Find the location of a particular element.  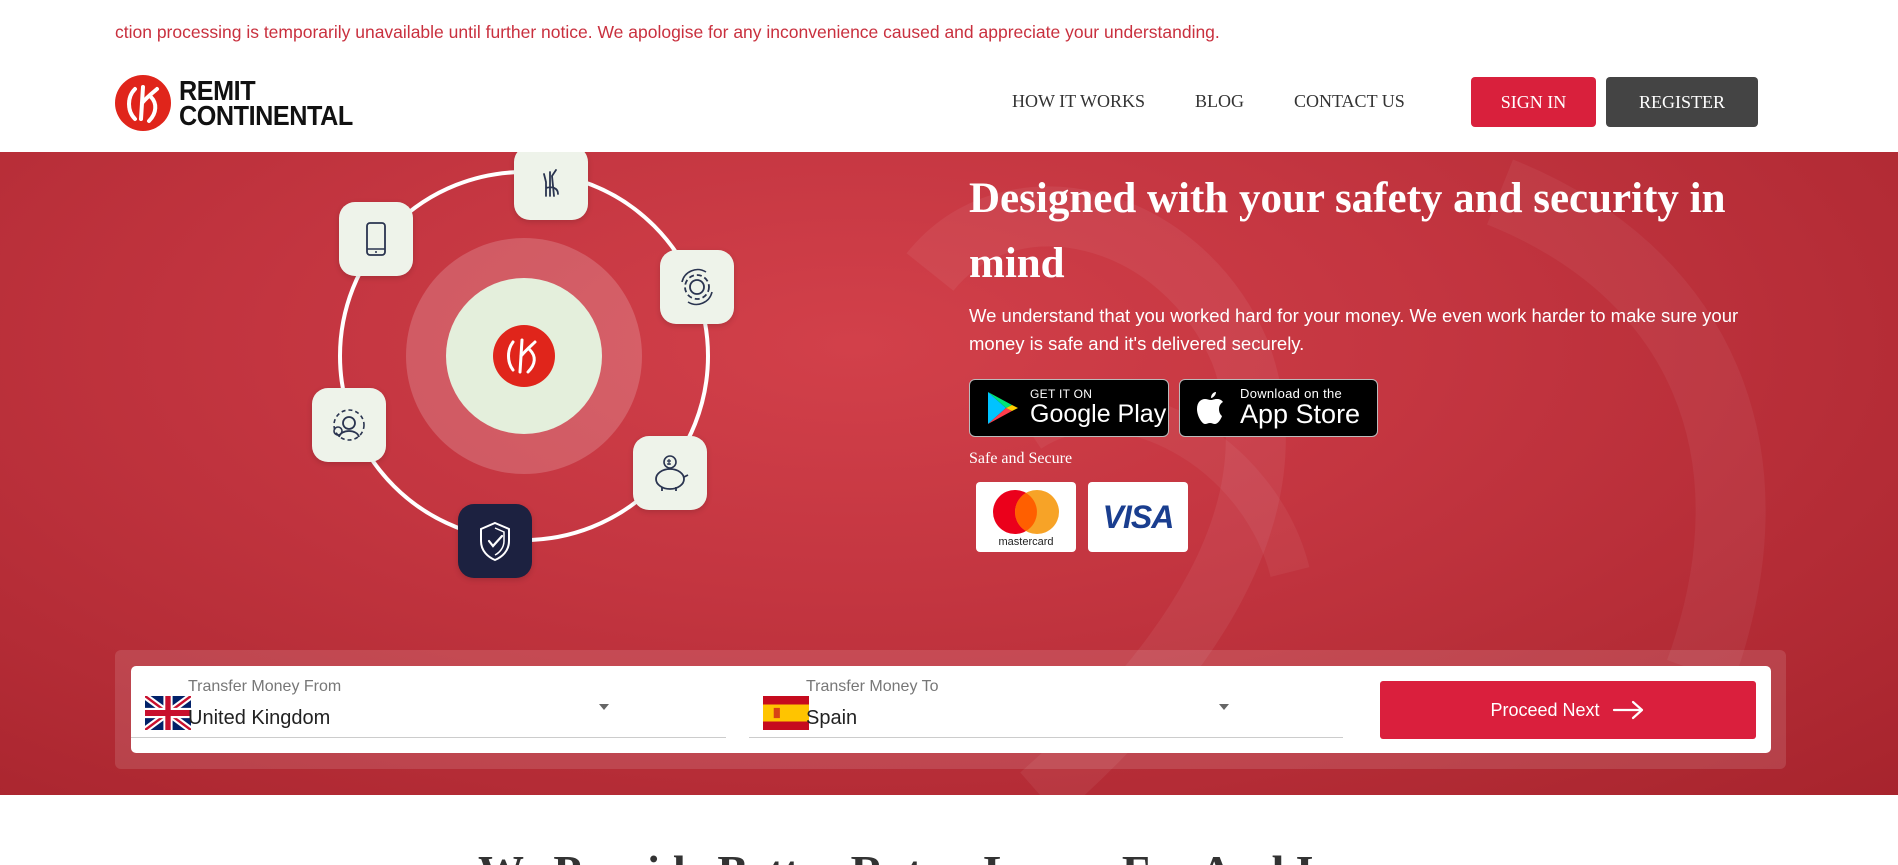

proceed-next-button: Proceed Next is located at coordinates (1568, 710).